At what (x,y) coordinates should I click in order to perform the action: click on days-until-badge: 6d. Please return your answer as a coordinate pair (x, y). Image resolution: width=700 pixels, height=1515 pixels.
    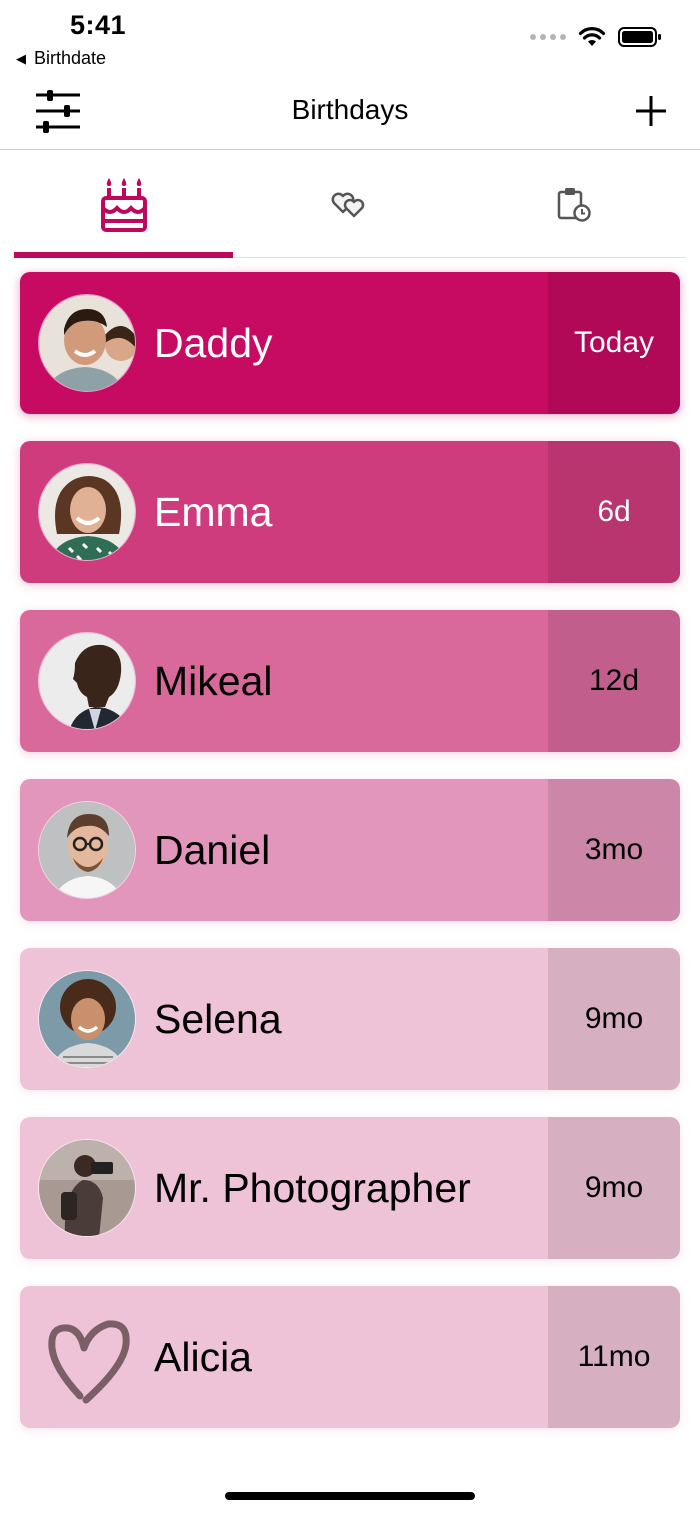
    Looking at the image, I should click on (614, 512).